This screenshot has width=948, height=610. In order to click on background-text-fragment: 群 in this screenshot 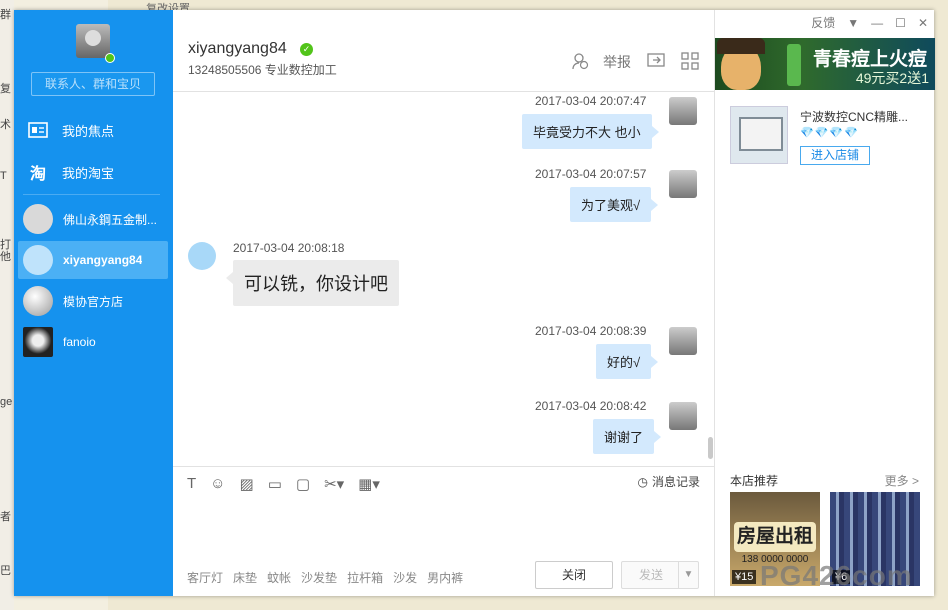, I will do `click(5, 15)`.